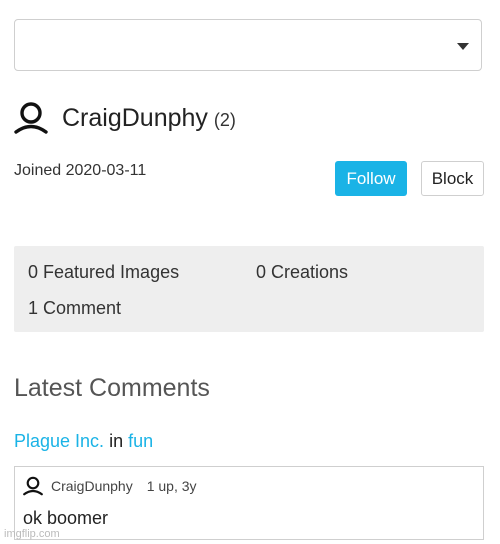 The height and width of the screenshot is (544, 500). I want to click on comment-meta: CraigDunphy 1 up, 3y, so click(110, 486).